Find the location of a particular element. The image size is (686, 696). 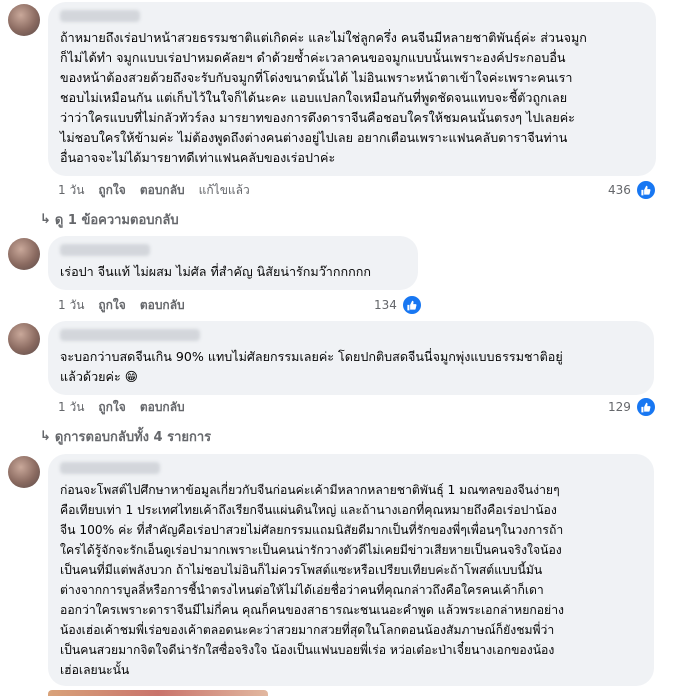

view-replies-toggle: ↳ ดู 1 ข้อความตอบกลับ is located at coordinates (109, 219).